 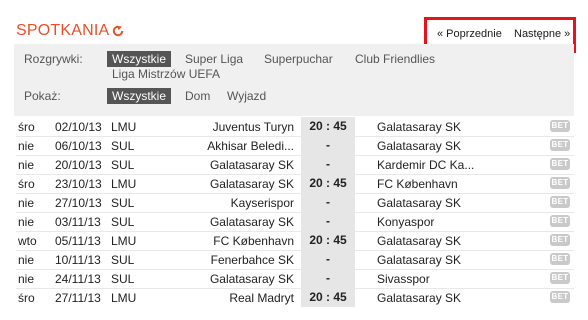 What do you see at coordinates (118, 31) in the screenshot?
I see `circular-arrow-icon` at bounding box center [118, 31].